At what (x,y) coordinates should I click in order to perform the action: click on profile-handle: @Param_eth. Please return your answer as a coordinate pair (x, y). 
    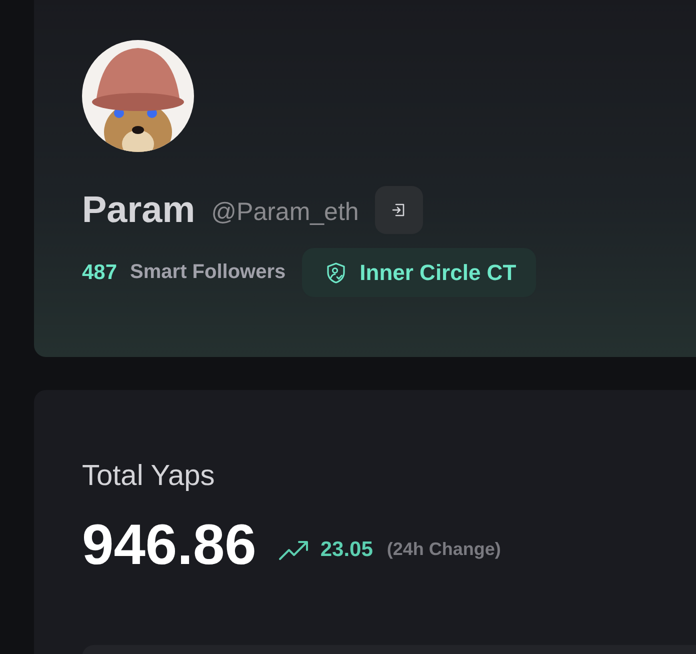
    Looking at the image, I should click on (285, 212).